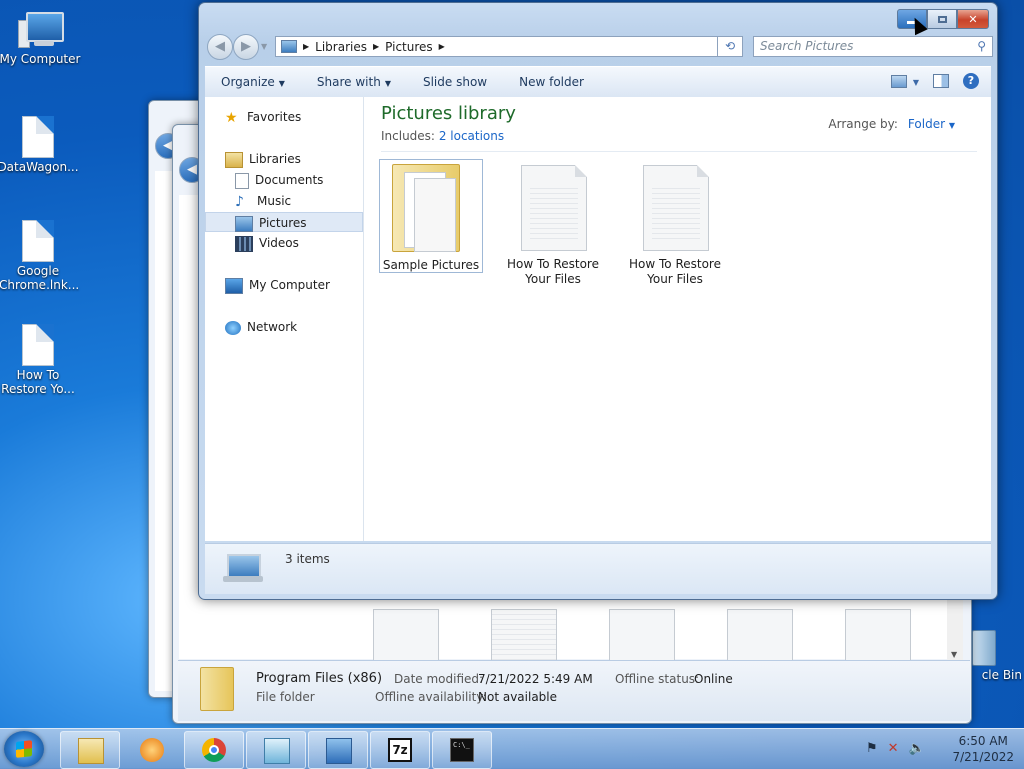 The height and width of the screenshot is (769, 1024). I want to click on taskbar-command-prompt: C:\_, so click(462, 750).